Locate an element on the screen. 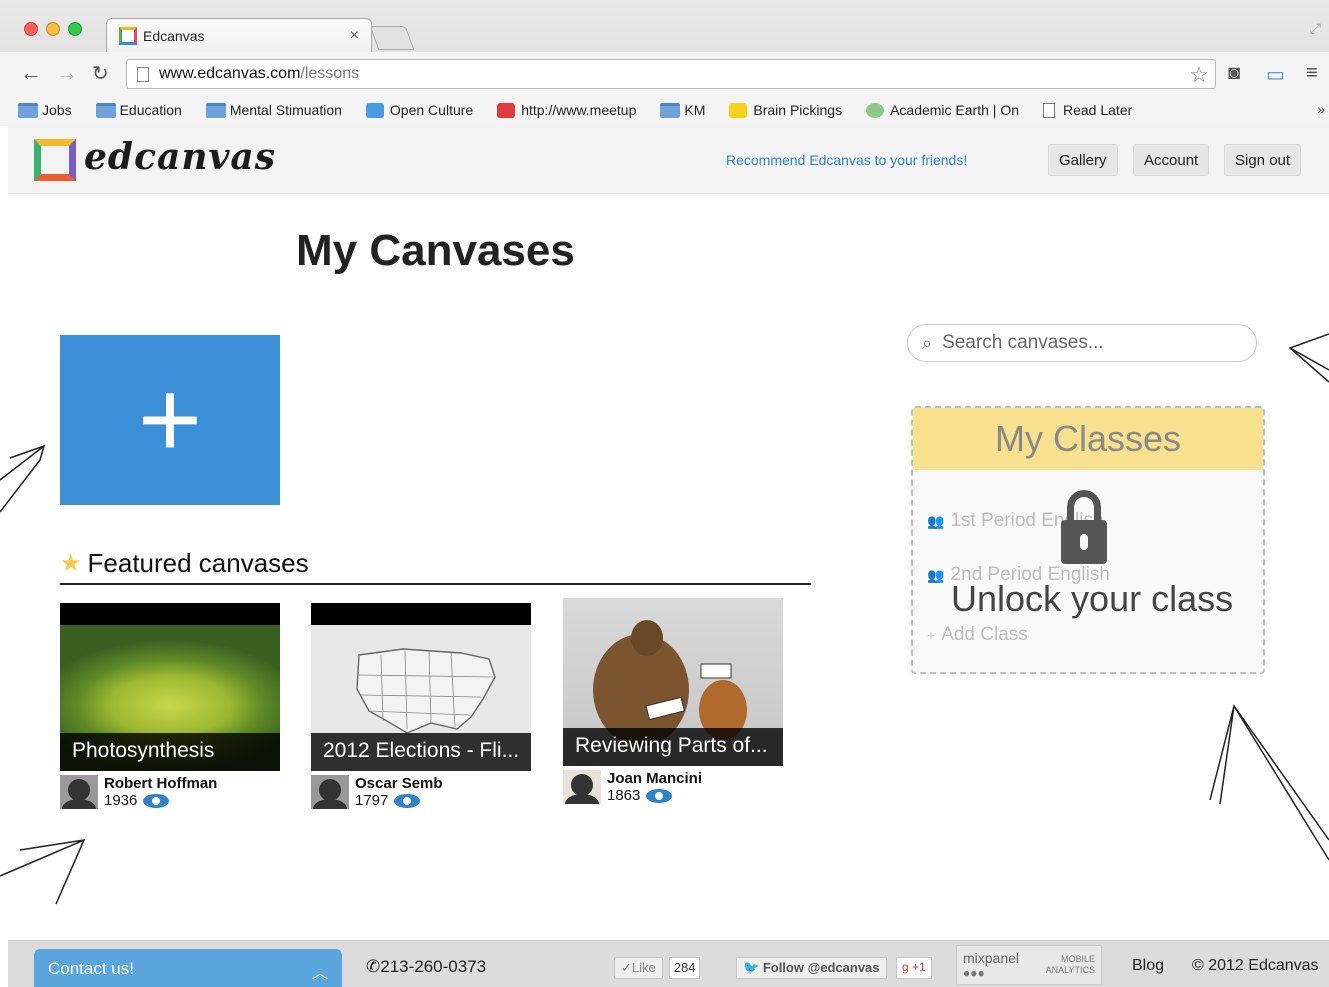  search-icon: ⌕ is located at coordinates (927, 342).